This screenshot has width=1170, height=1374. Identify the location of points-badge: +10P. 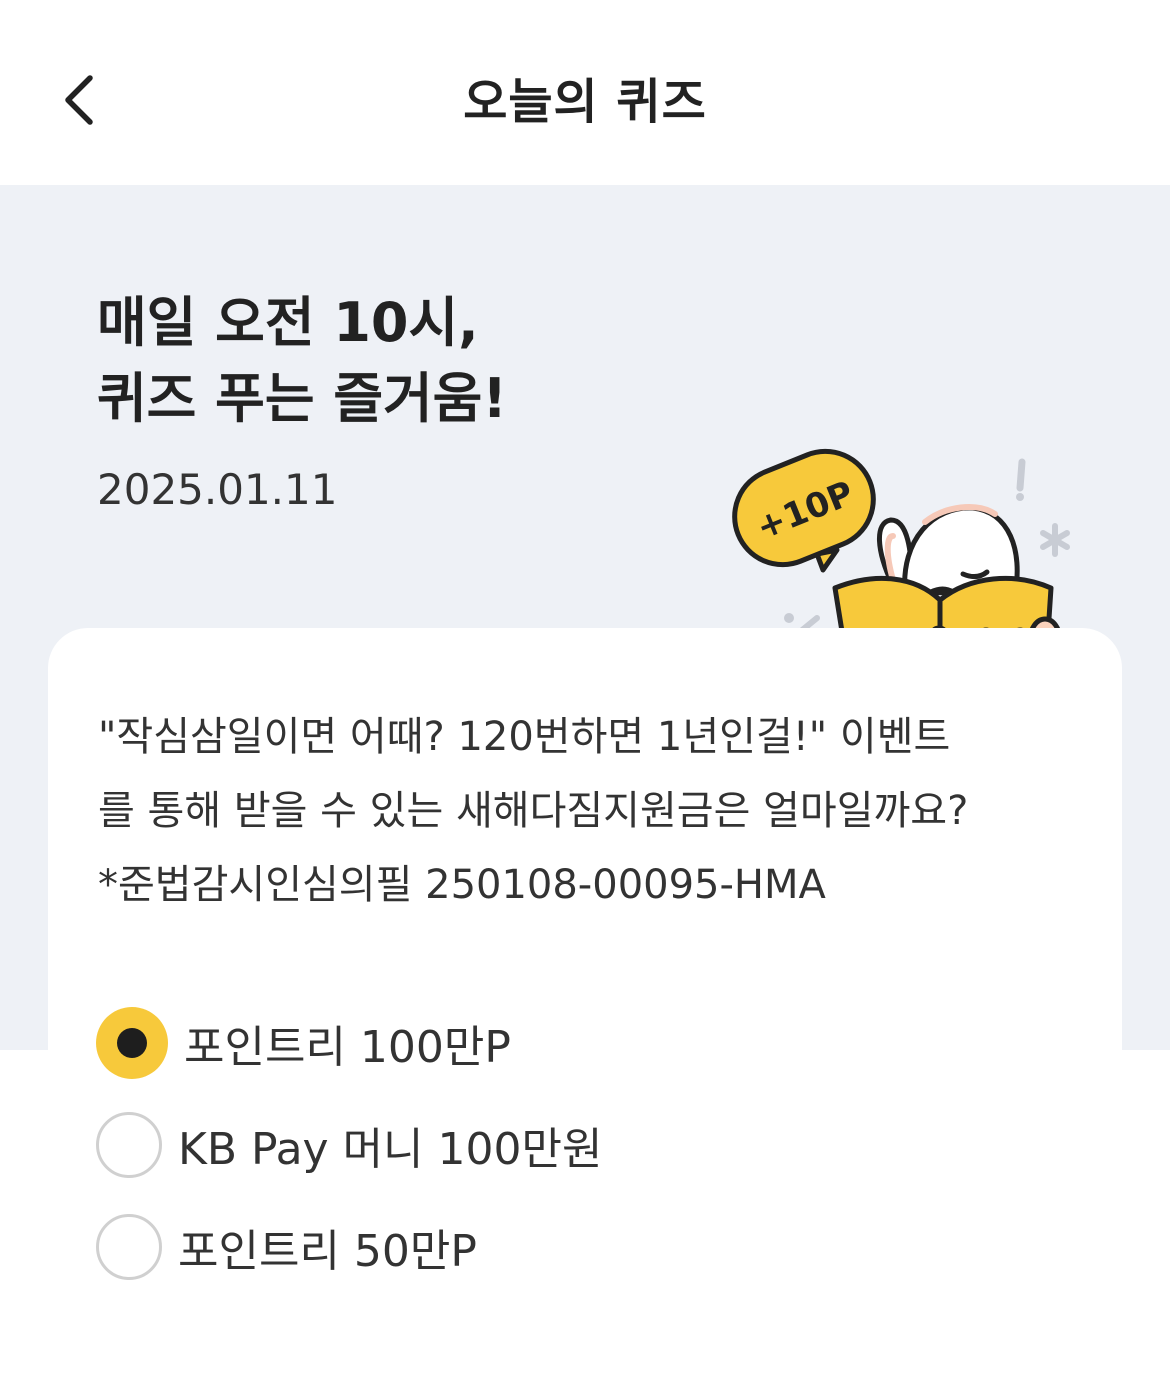
(804, 510).